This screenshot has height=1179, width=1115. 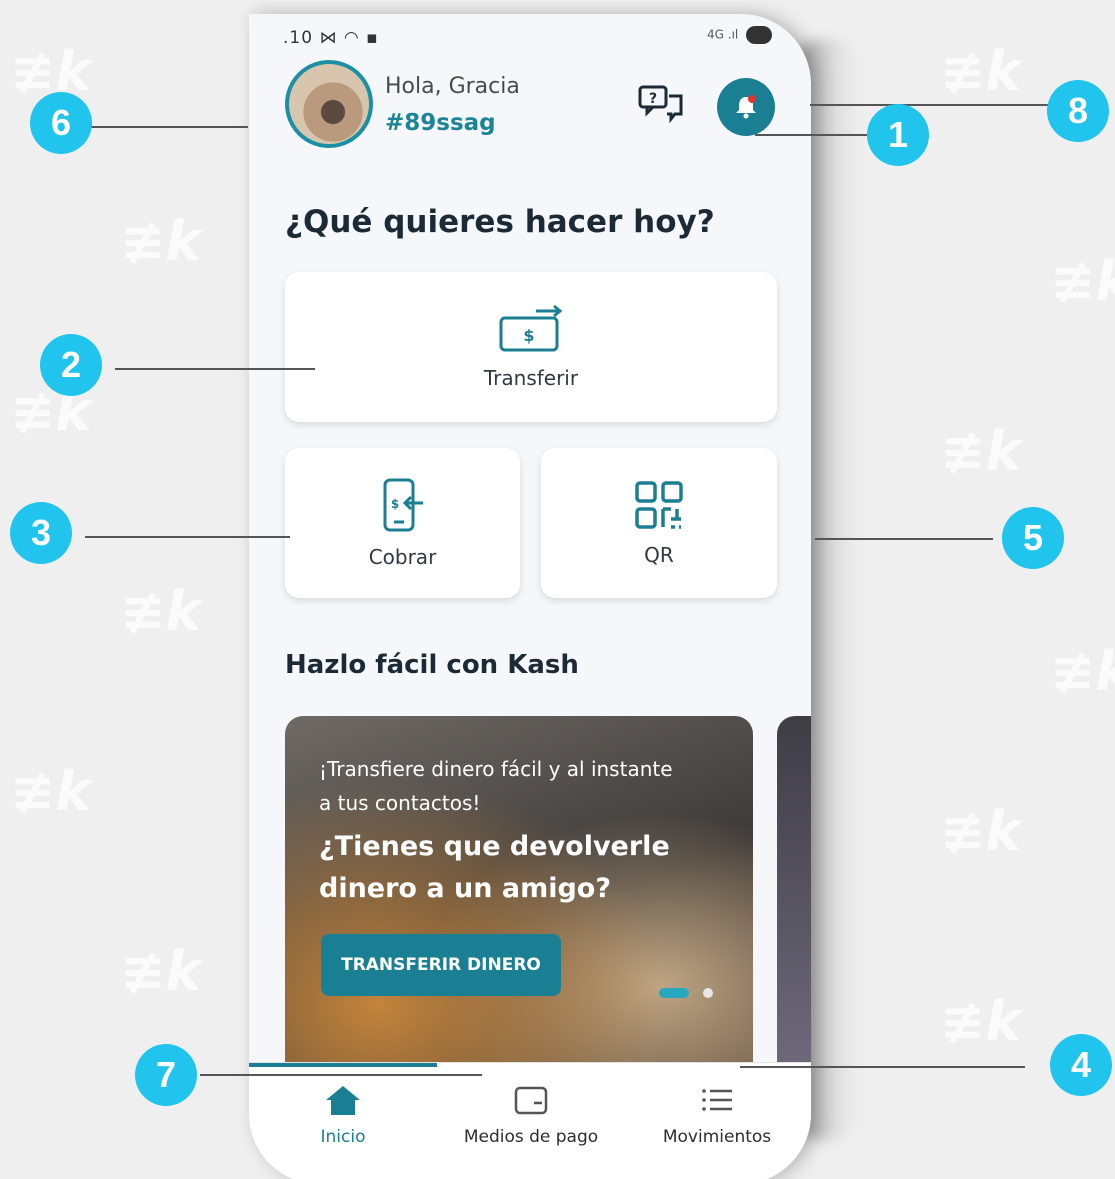 I want to click on annotation-badge-3: 3, so click(x=41, y=533).